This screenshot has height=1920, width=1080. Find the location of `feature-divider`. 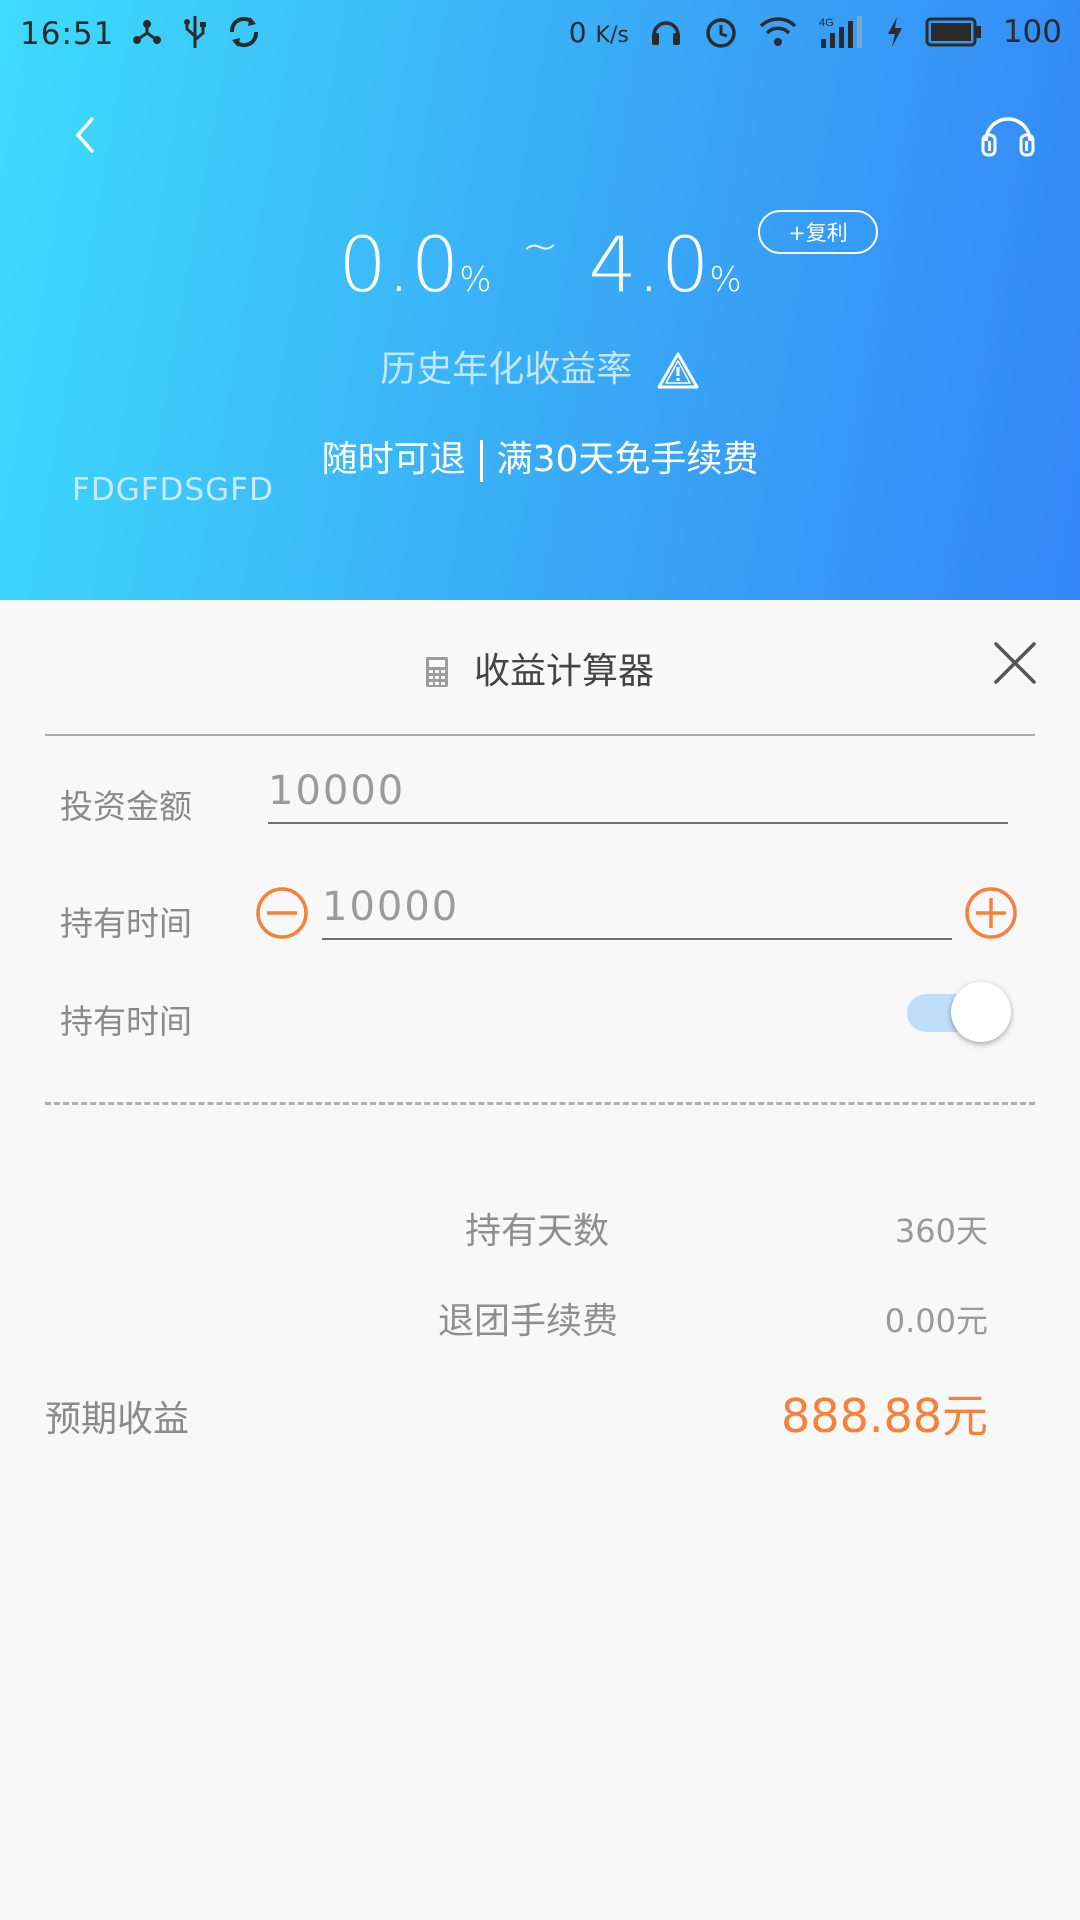

feature-divider is located at coordinates (481, 461).